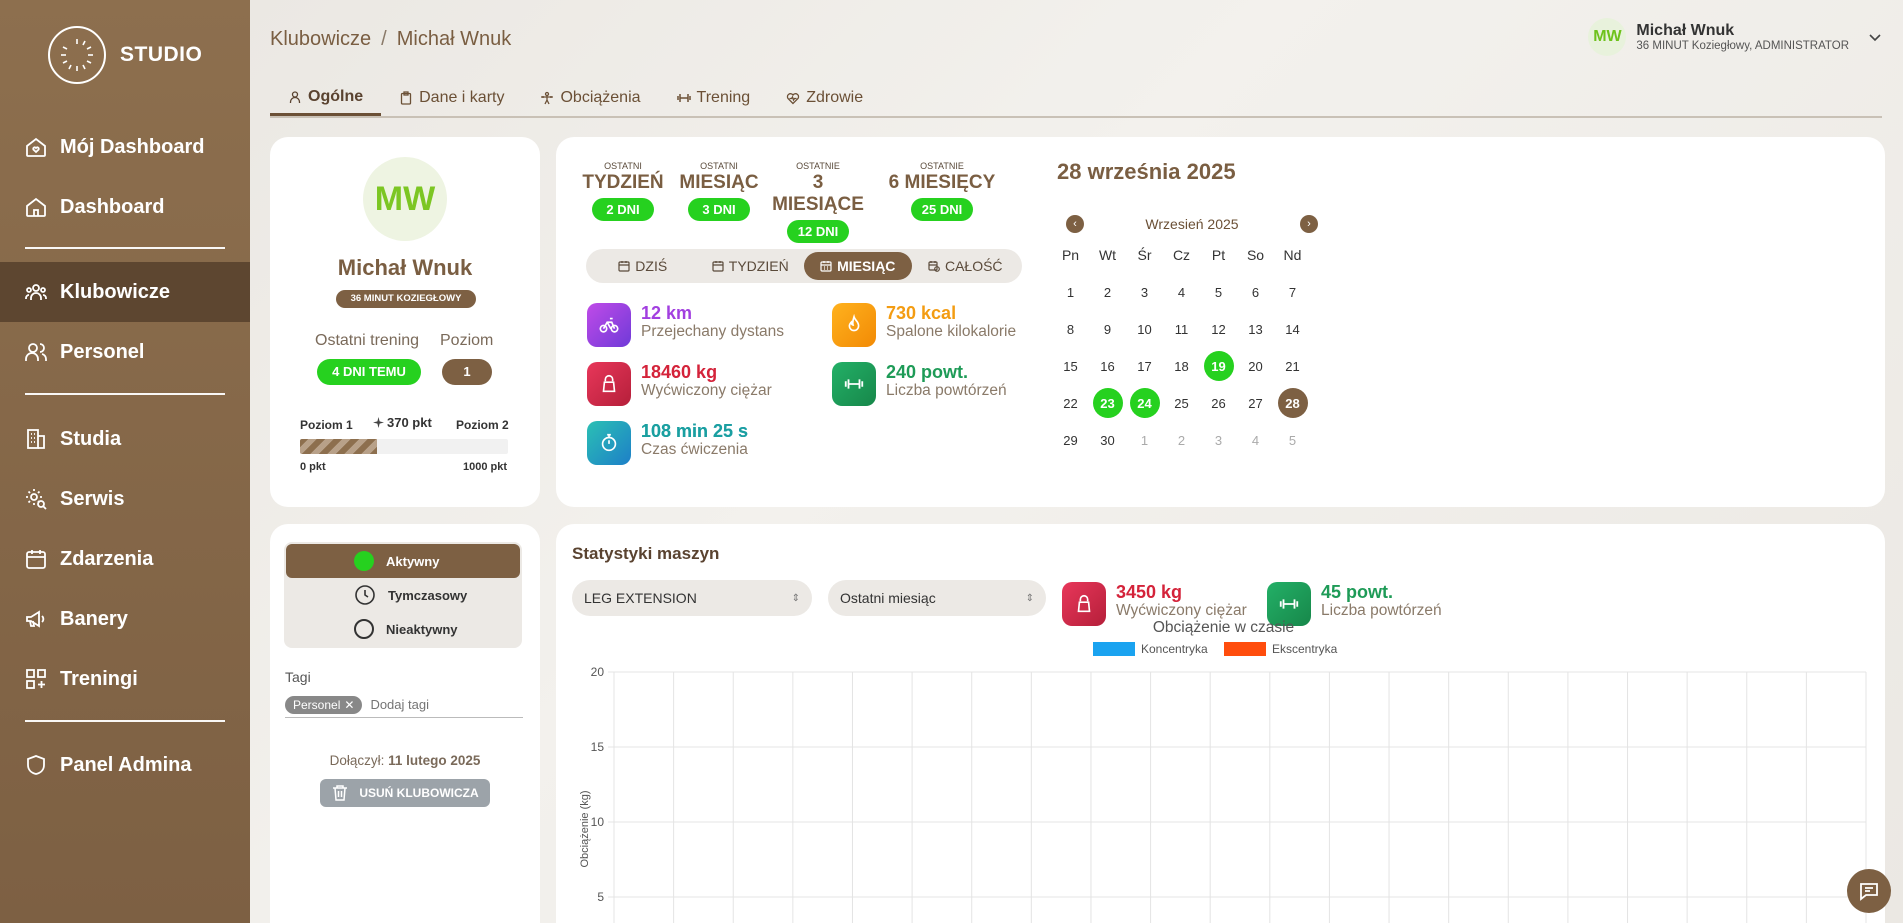 The height and width of the screenshot is (923, 1903). What do you see at coordinates (1308, 224) in the screenshot?
I see `next-month-button: ›` at bounding box center [1308, 224].